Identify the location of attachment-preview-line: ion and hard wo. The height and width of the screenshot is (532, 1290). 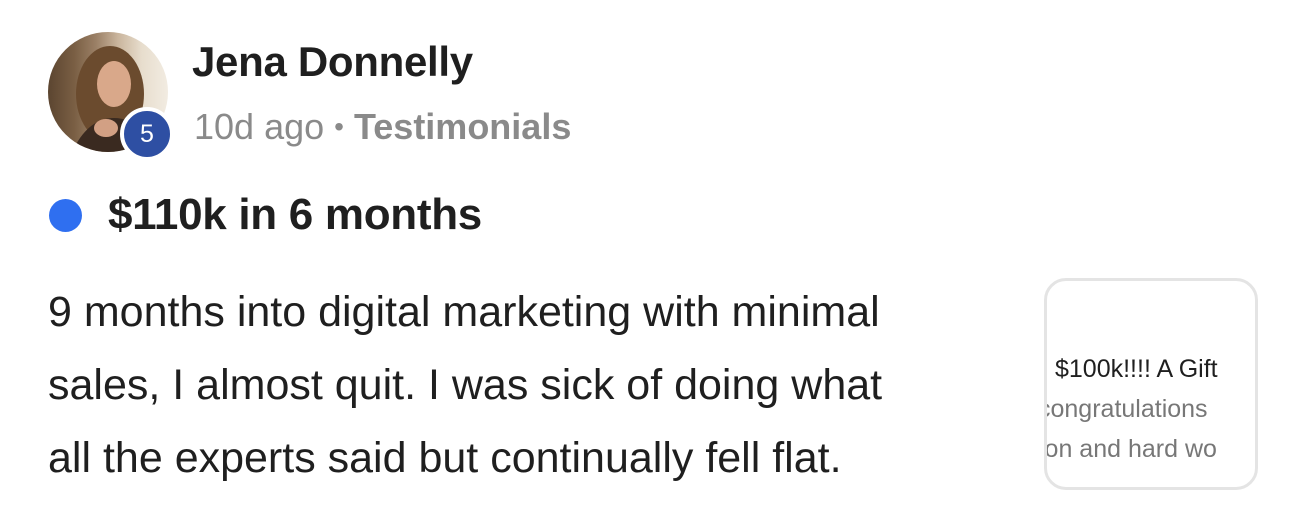
(1130, 449).